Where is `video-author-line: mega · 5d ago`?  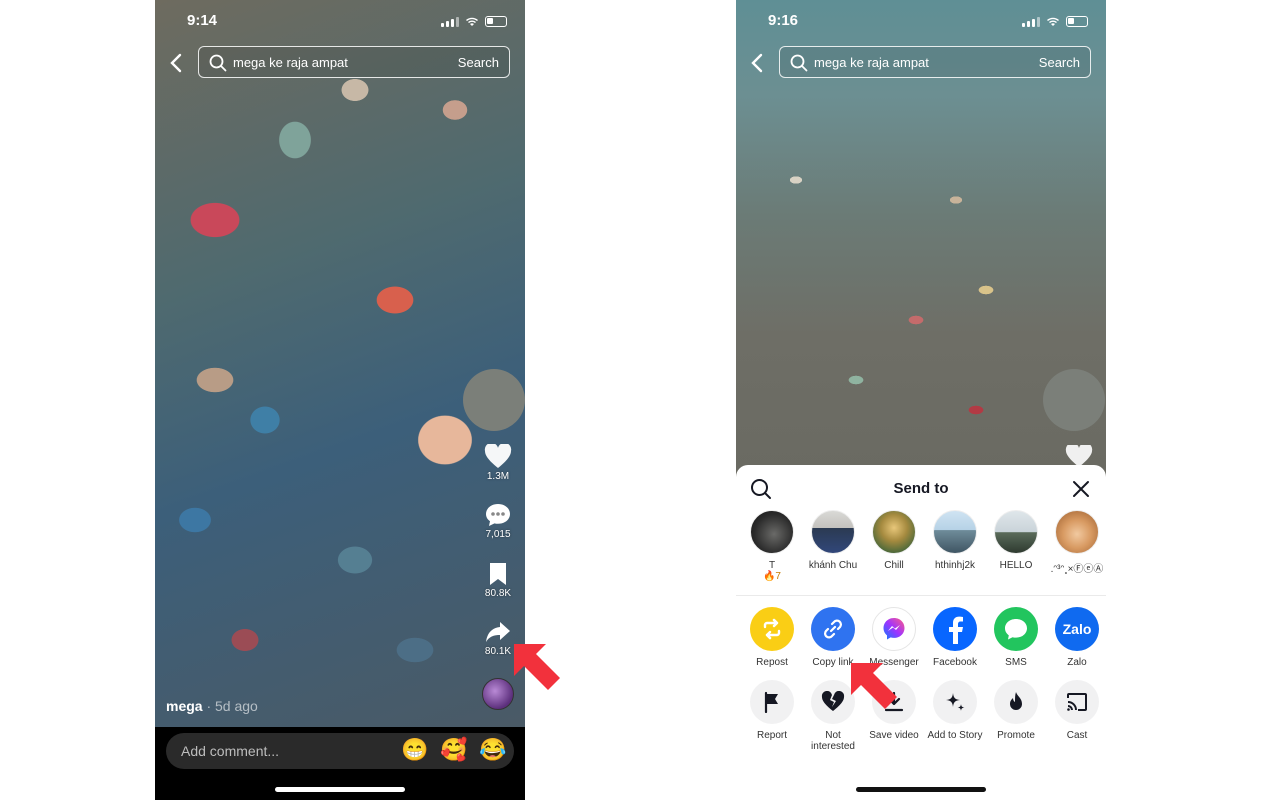 video-author-line: mega · 5d ago is located at coordinates (212, 706).